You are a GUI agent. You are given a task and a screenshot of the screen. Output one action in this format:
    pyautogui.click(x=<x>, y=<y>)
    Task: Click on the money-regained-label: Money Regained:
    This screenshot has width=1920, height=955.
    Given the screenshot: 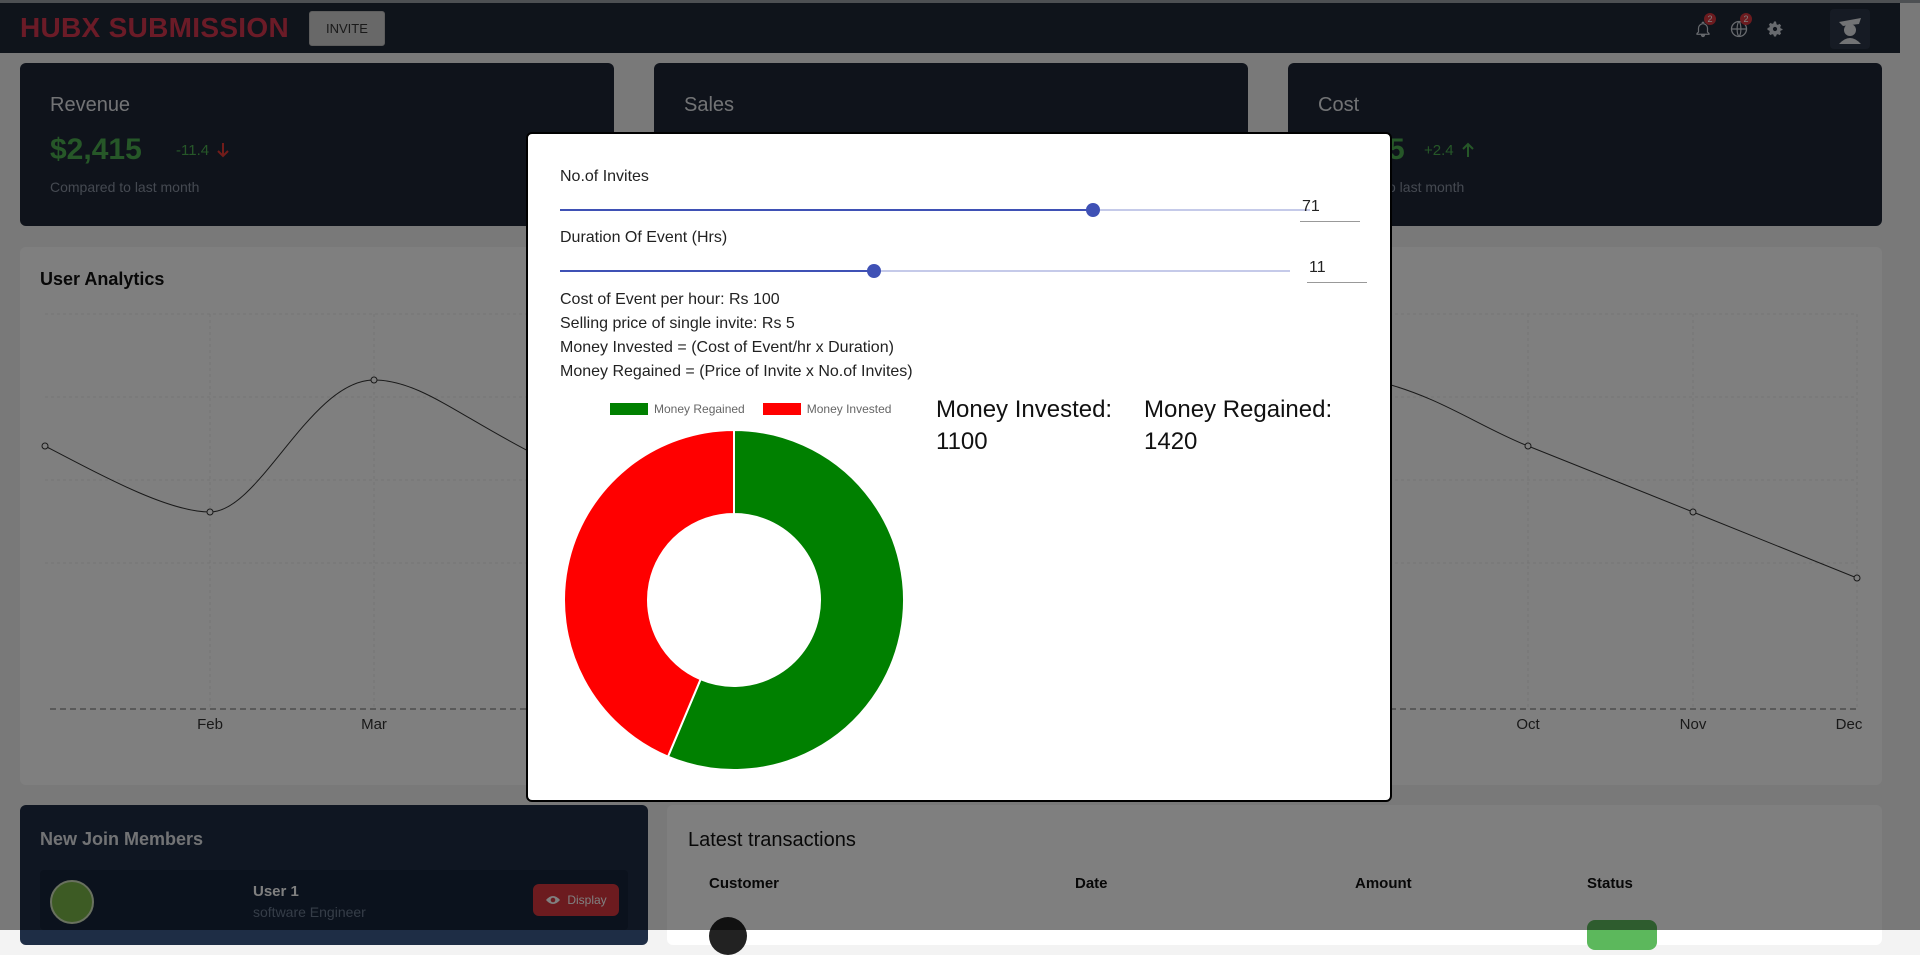 What is the action you would take?
    pyautogui.click(x=1238, y=409)
    